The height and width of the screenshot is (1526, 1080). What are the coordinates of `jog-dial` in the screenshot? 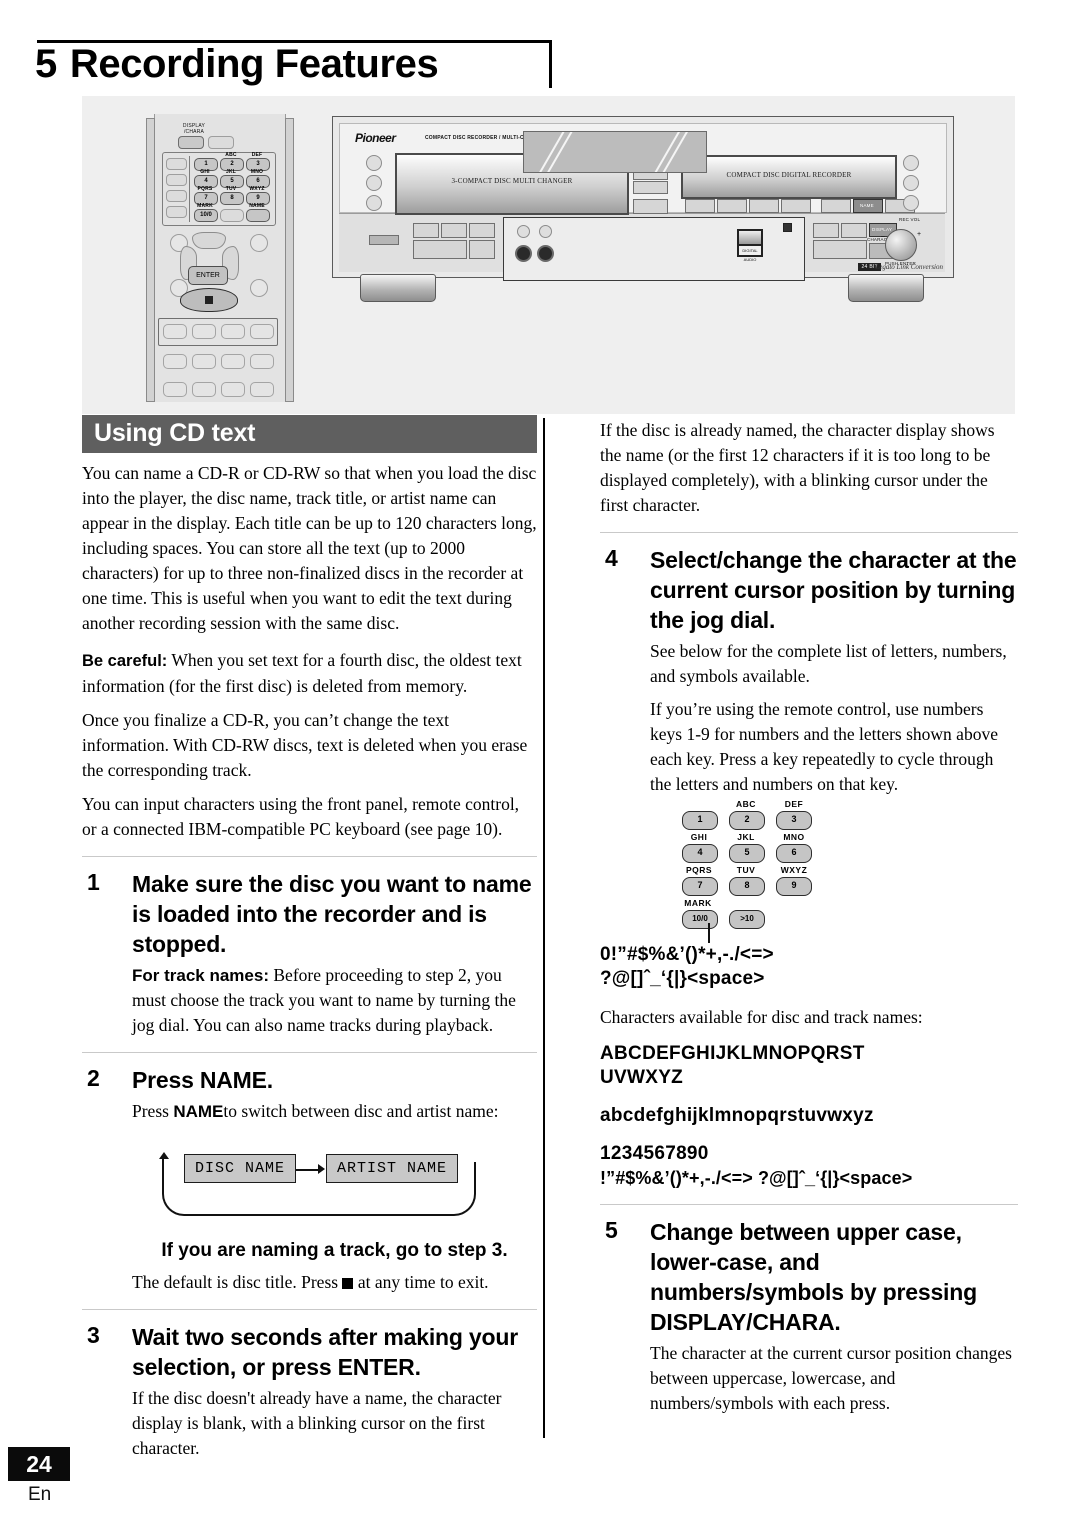 It's located at (901, 245).